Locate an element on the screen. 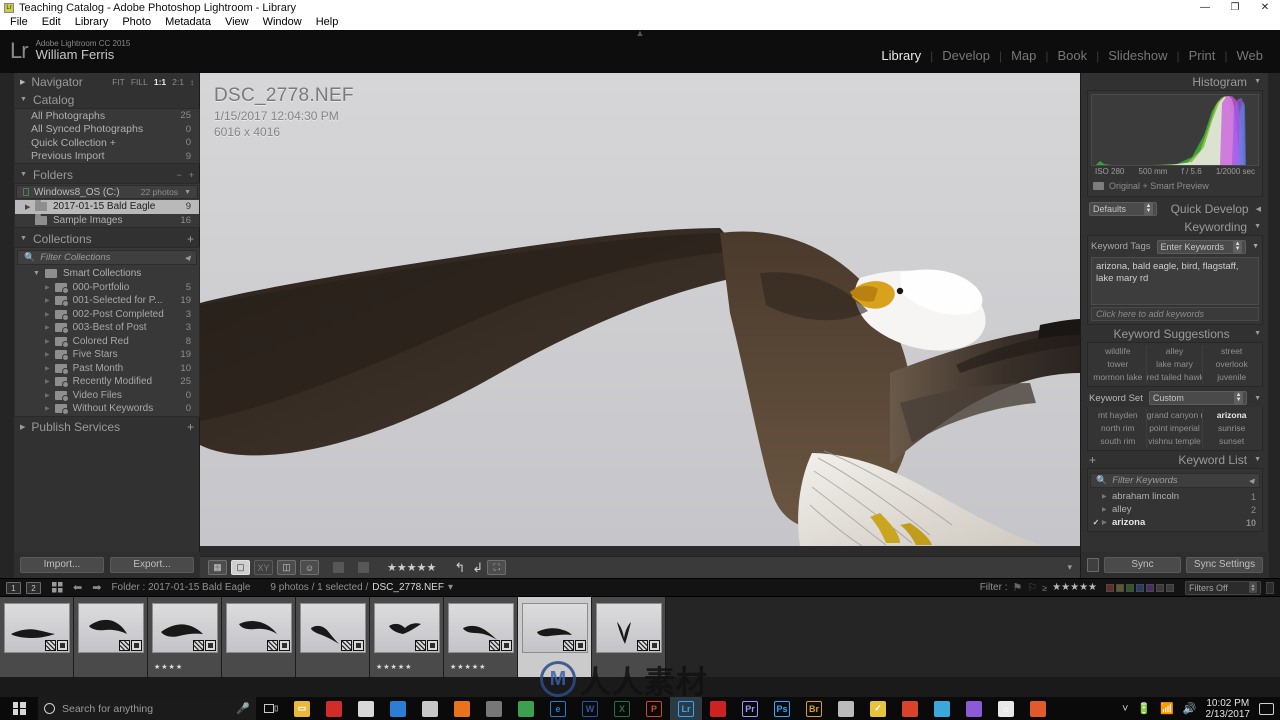  taskbar-explorer2-icon is located at coordinates (430, 708).